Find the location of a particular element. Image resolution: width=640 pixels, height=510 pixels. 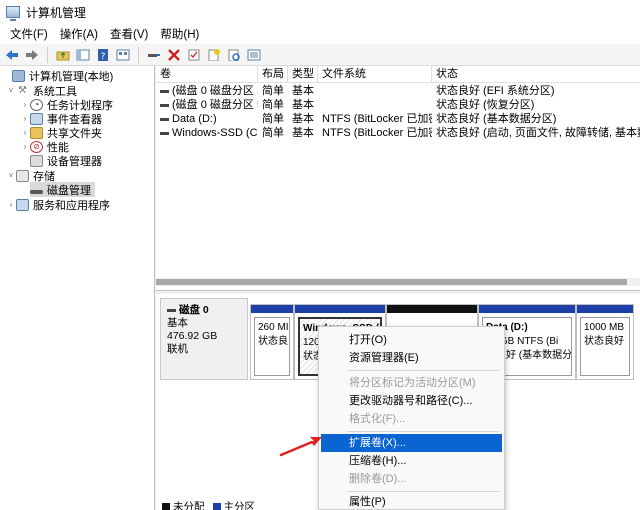

annotation-arrow-icon is located at coordinates (300, 447).